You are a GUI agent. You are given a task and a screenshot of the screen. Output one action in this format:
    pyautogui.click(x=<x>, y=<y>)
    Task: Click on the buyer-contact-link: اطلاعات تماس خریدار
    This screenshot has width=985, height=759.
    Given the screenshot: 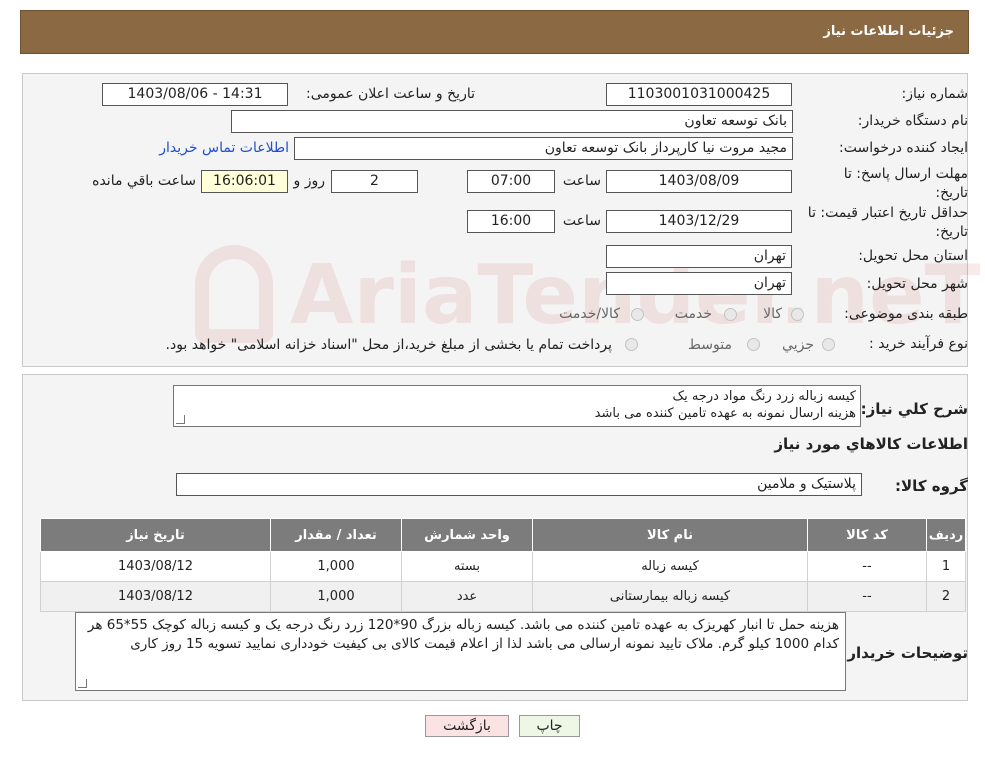 What is the action you would take?
    pyautogui.click(x=224, y=148)
    